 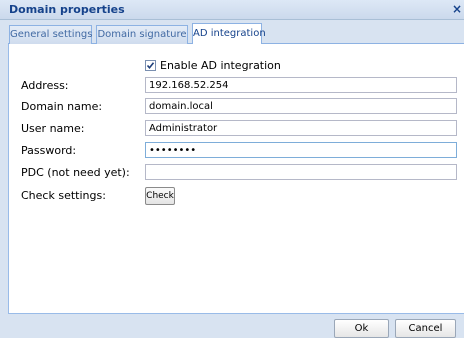 I want to click on window-frame, so click(x=4, y=167).